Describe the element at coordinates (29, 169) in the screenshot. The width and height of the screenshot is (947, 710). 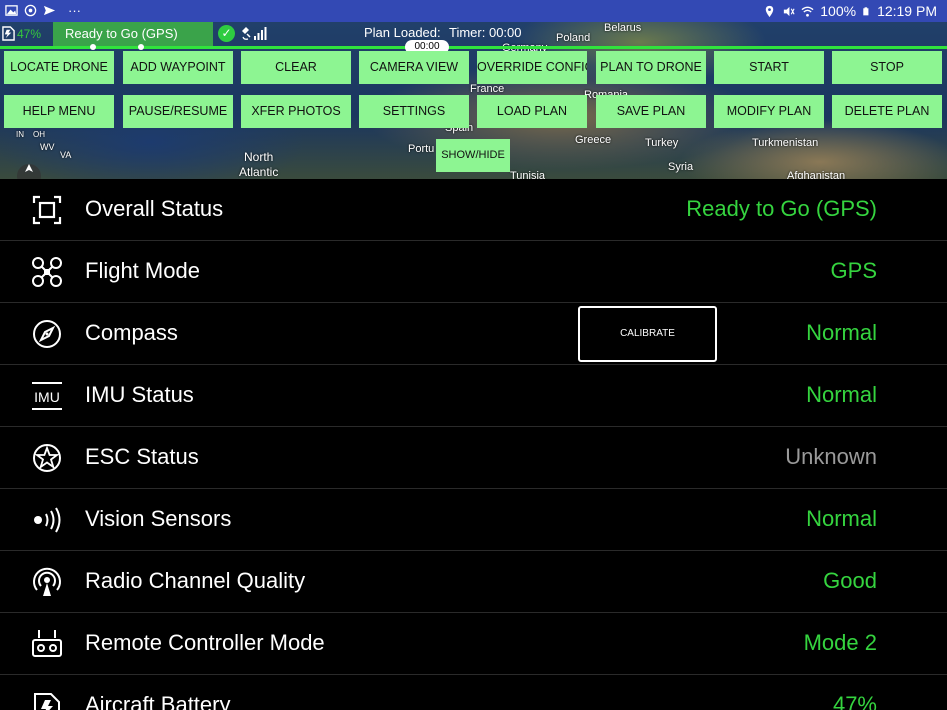
I see `north-arrow-icon` at that location.